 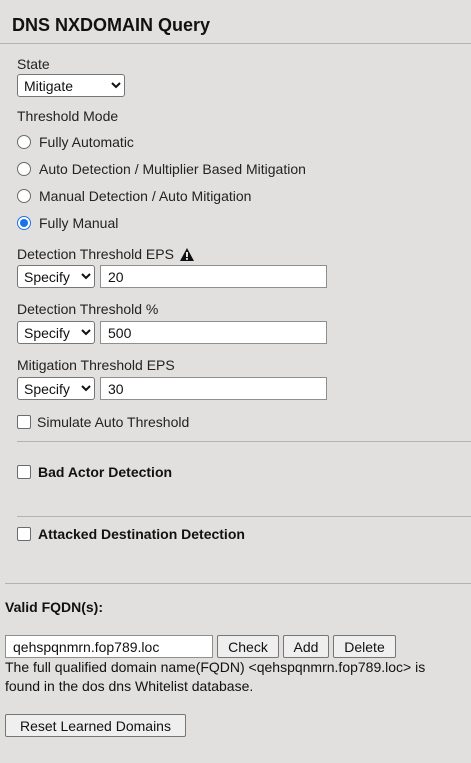 I want to click on fqdn-input, so click(x=109, y=646).